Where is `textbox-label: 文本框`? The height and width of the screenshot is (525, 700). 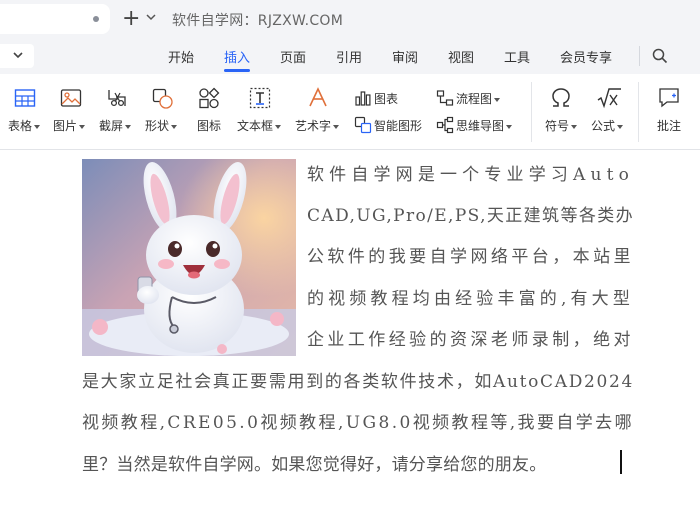 textbox-label: 文本框 is located at coordinates (259, 125).